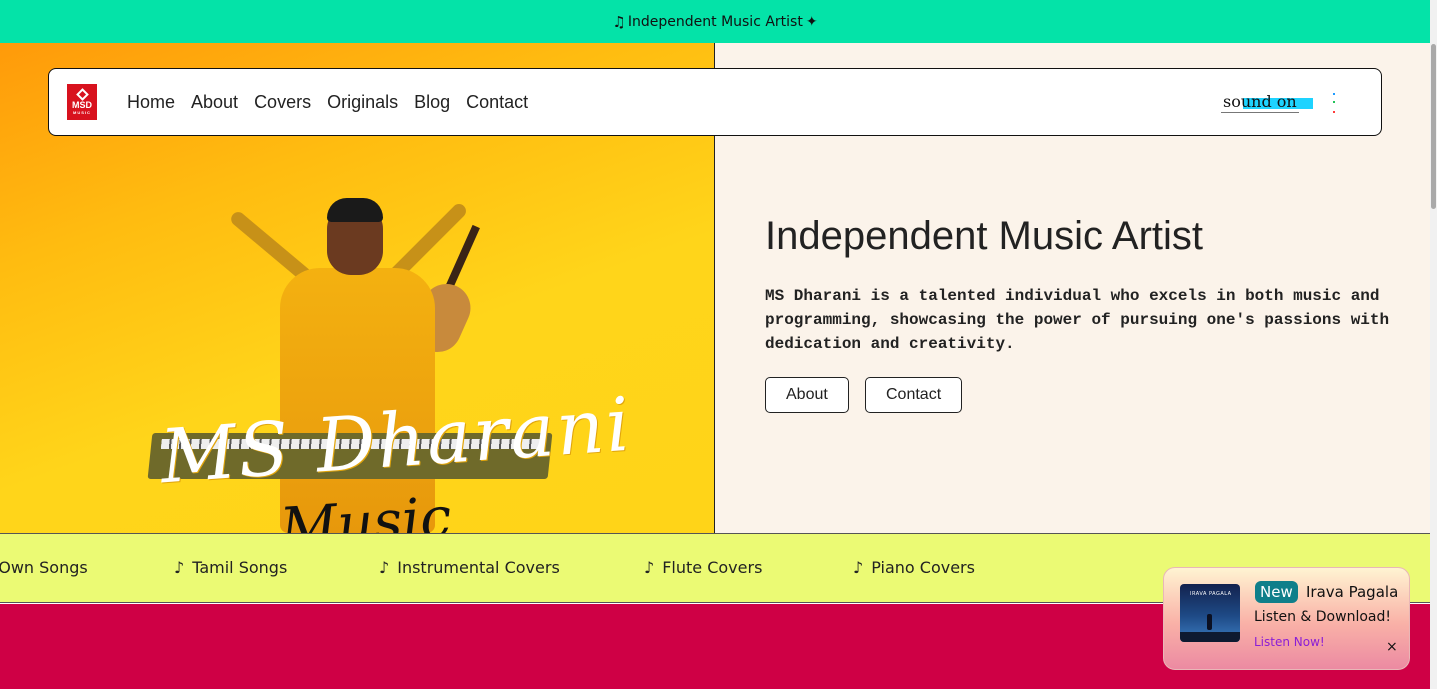  Describe the element at coordinates (1210, 613) in the screenshot. I see `album-cover-image: IRAVA PAGALA` at that location.